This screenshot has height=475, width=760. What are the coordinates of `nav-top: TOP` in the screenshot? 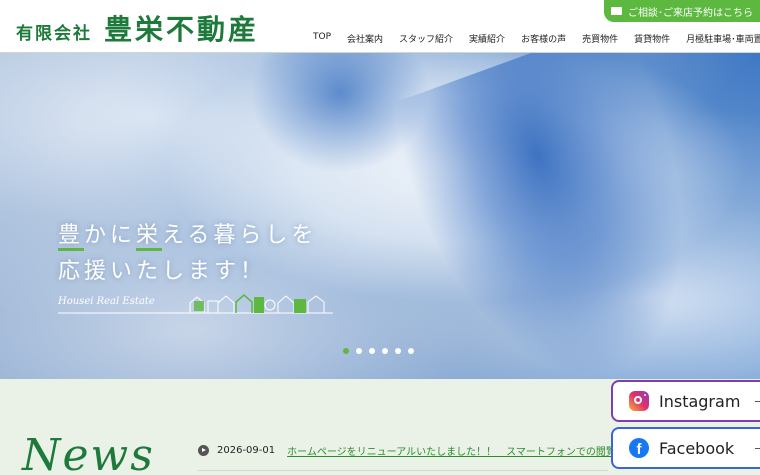 It's located at (322, 38).